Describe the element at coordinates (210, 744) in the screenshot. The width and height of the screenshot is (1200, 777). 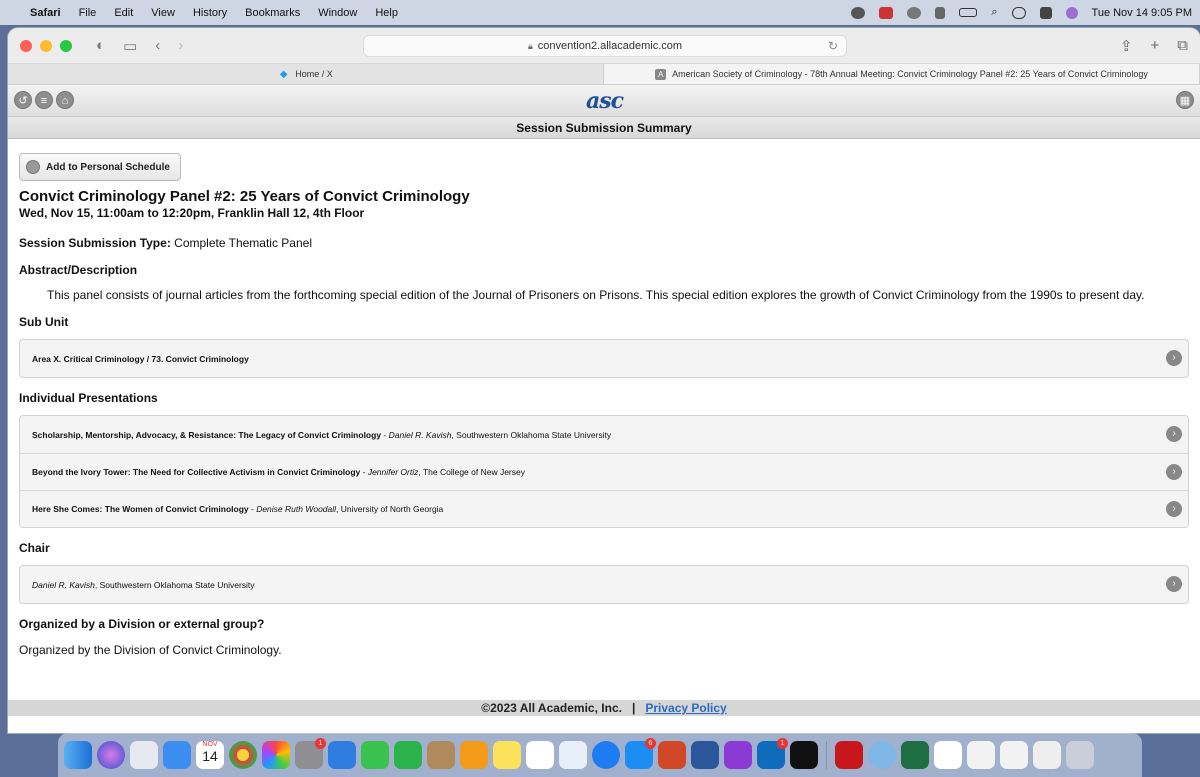
I see `calendar-month: NOV` at that location.